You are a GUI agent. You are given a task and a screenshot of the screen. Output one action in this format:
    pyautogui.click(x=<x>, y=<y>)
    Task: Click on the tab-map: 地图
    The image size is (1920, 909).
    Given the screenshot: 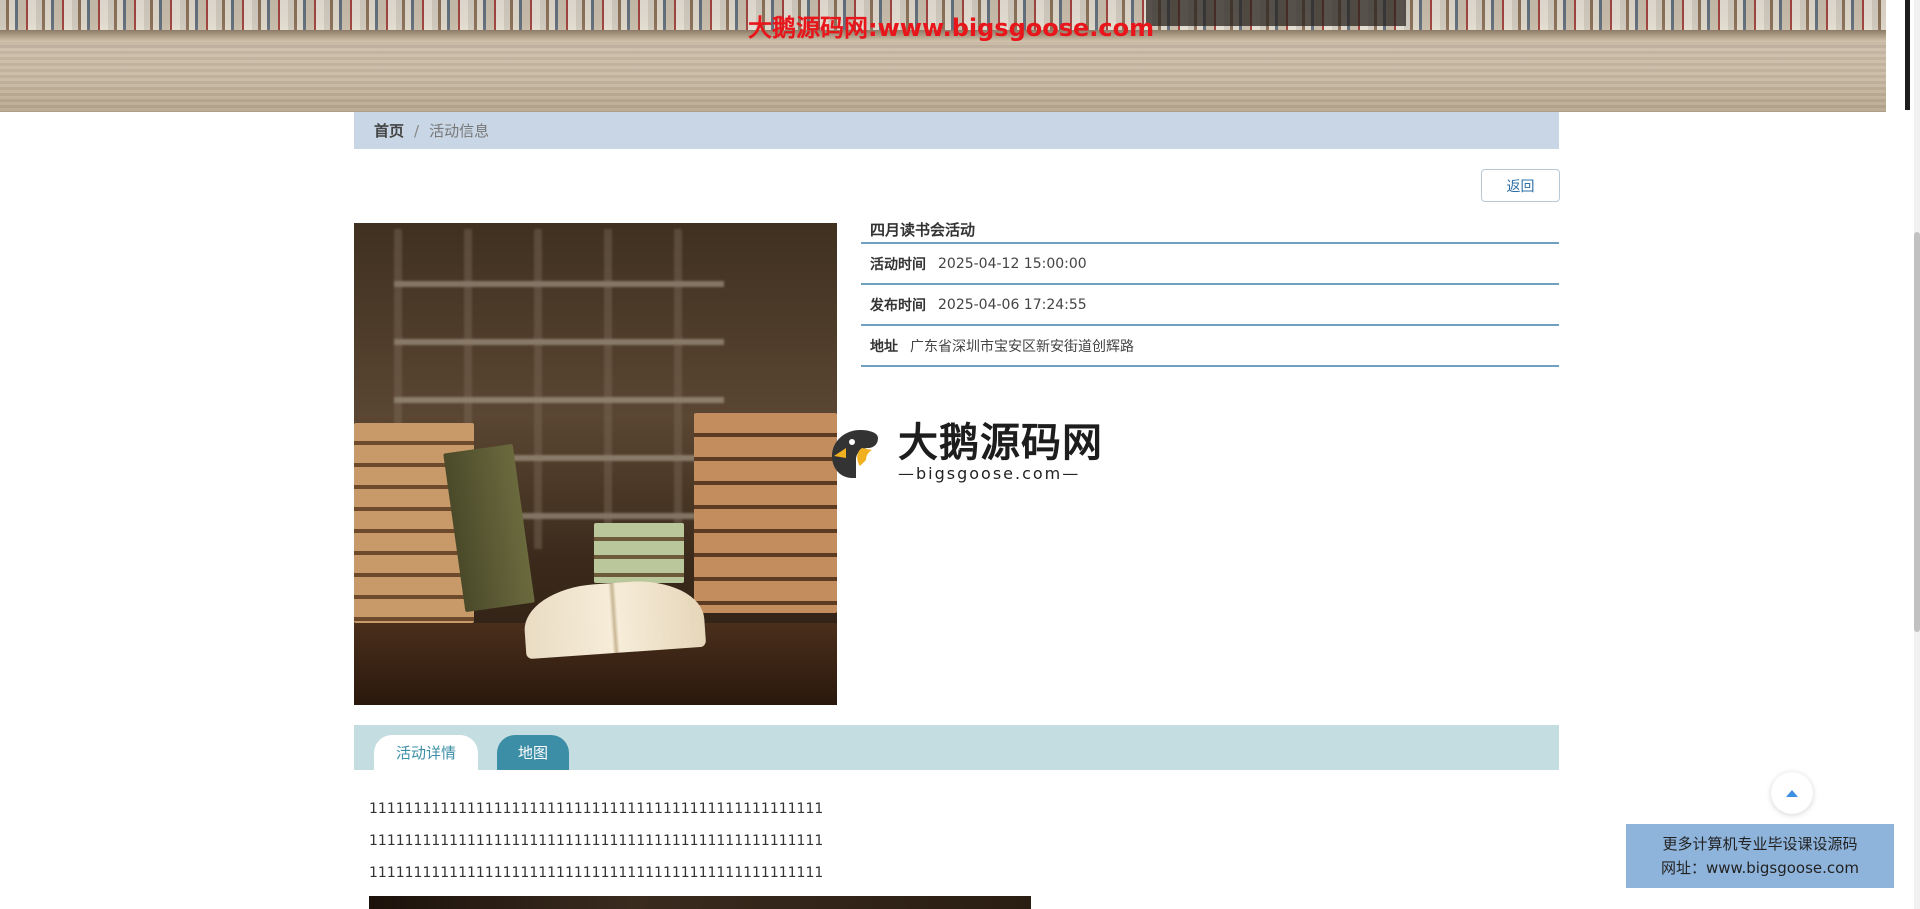 What is the action you would take?
    pyautogui.click(x=533, y=752)
    